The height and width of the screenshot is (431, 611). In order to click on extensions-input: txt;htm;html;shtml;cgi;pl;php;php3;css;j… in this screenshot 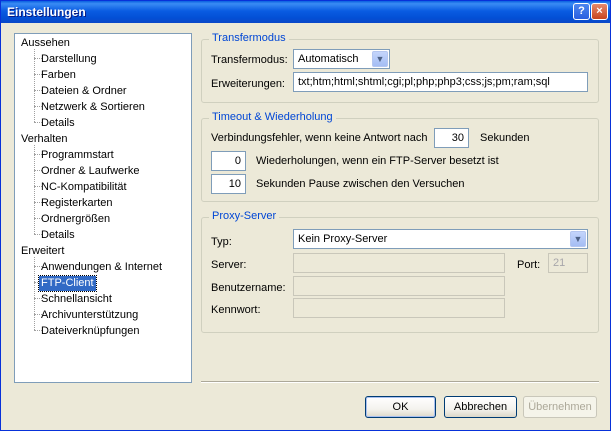, I will do `click(440, 82)`.